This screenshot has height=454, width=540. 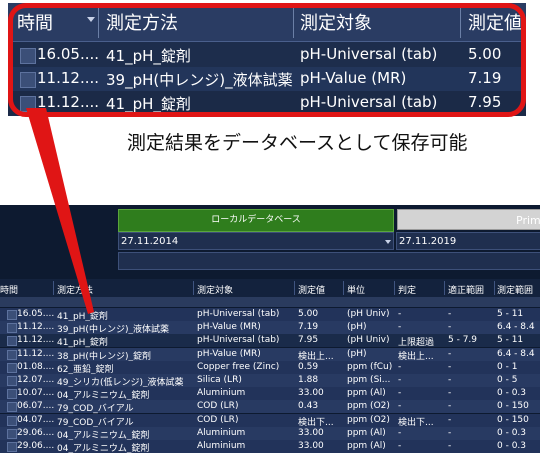 What do you see at coordinates (218, 419) in the screenshot?
I see `cell-target: COD (LR)` at bounding box center [218, 419].